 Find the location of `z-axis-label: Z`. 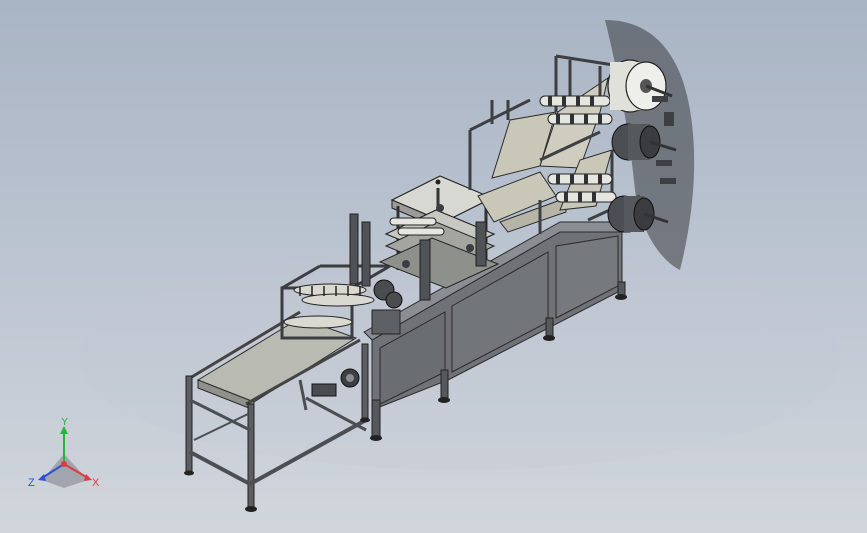

z-axis-label: Z is located at coordinates (31, 483).